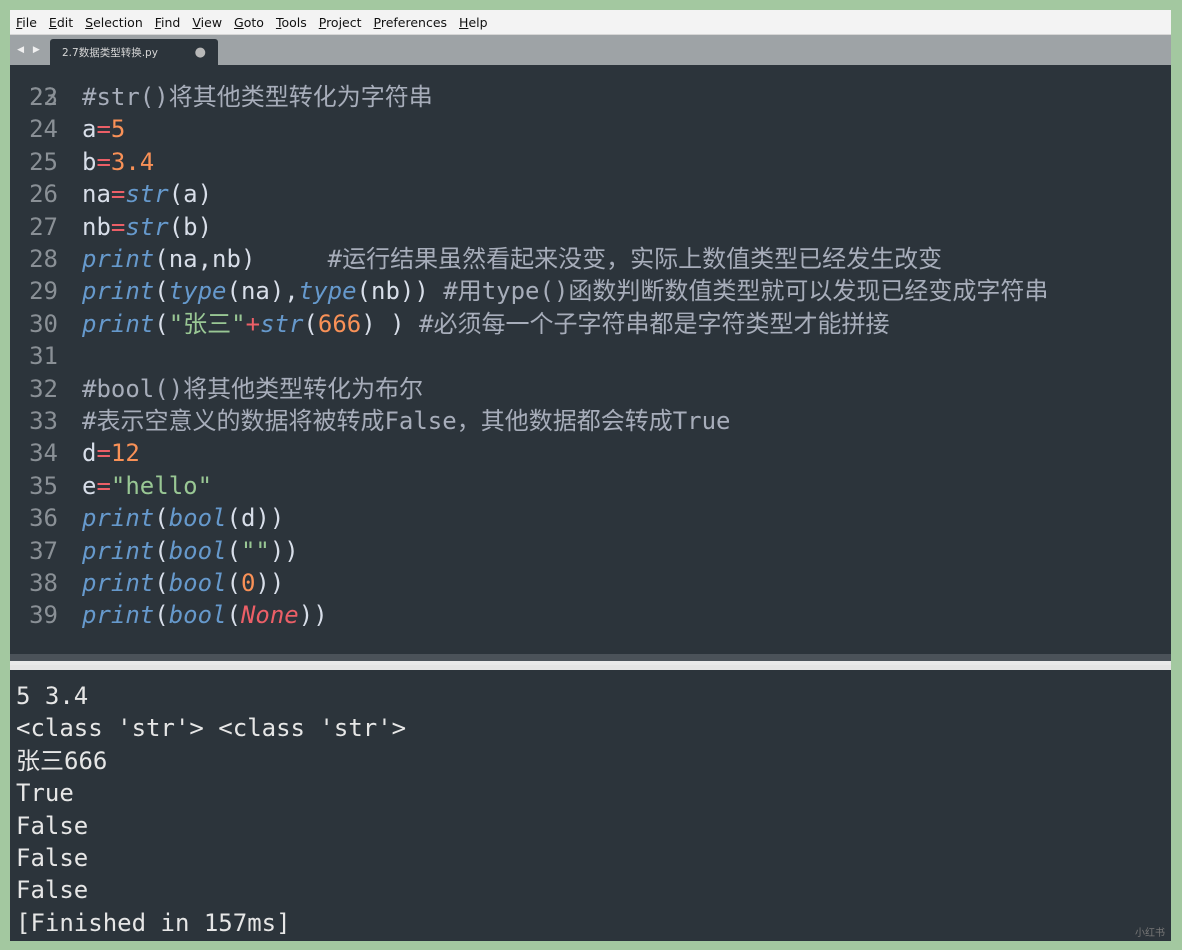  I want to click on menu-file: File, so click(26, 22).